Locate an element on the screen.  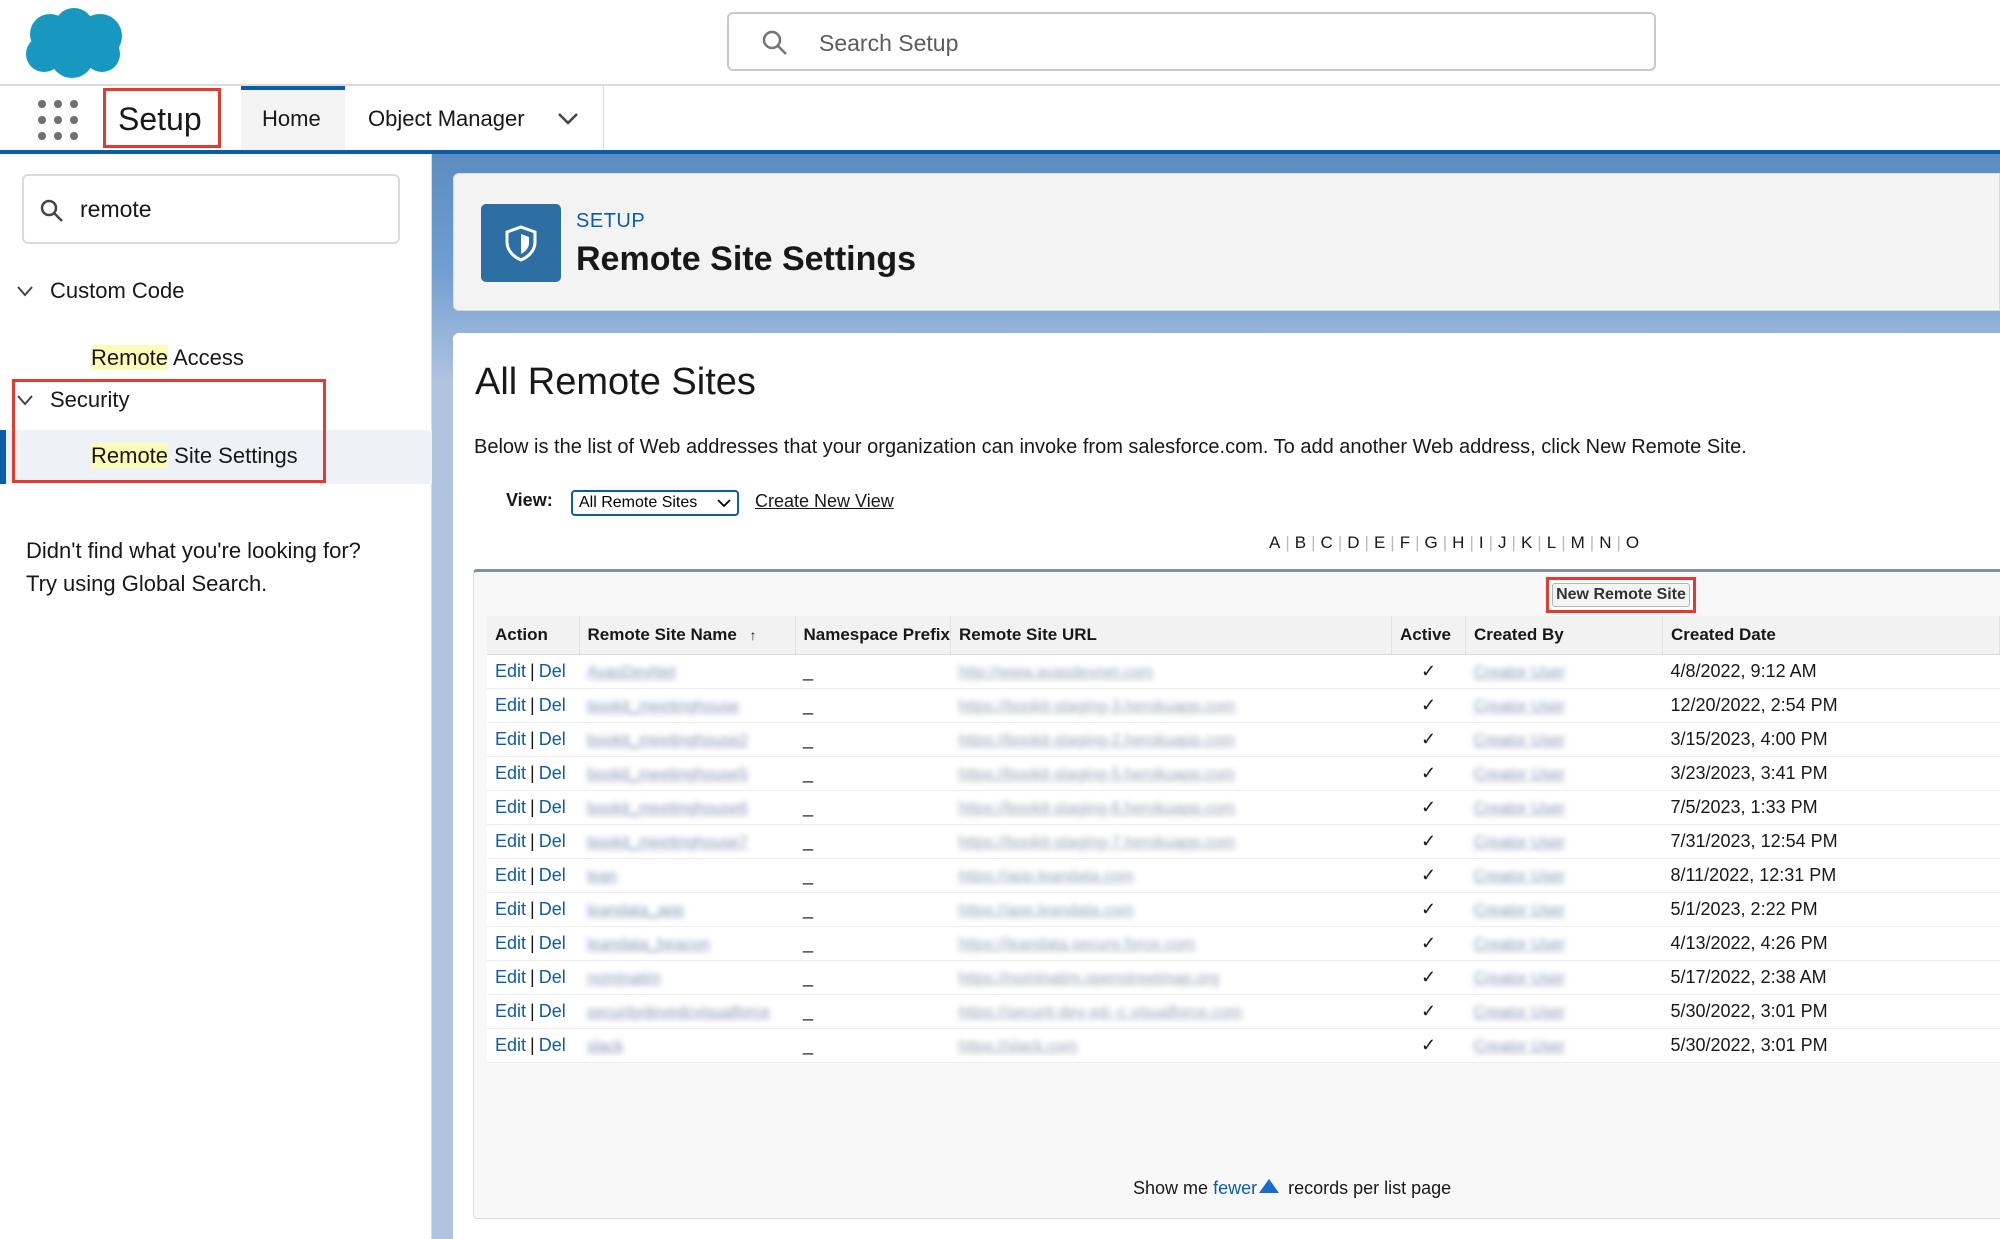
remote-site-name-link: leandata_beacon is located at coordinates (648, 944).